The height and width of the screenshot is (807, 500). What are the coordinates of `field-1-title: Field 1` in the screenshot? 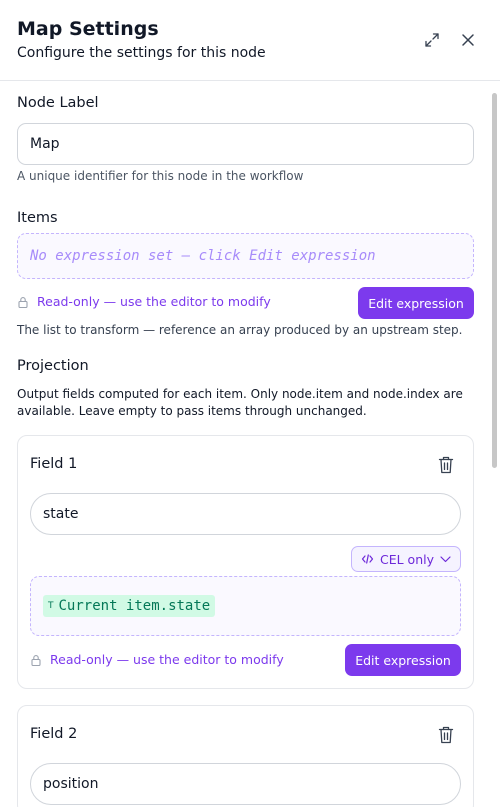 It's located at (54, 464).